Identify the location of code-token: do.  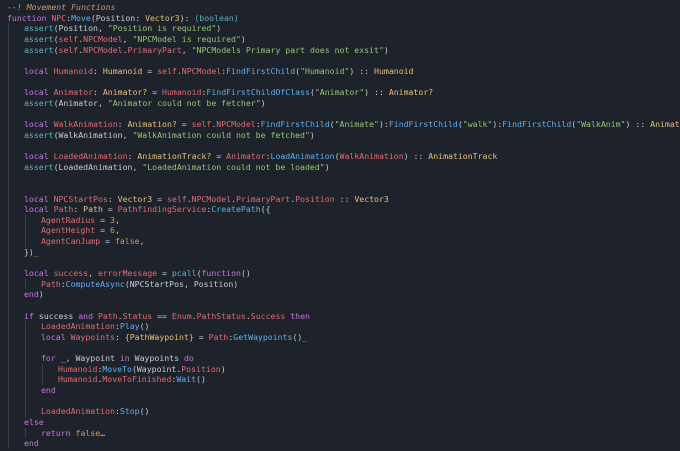
(188, 358).